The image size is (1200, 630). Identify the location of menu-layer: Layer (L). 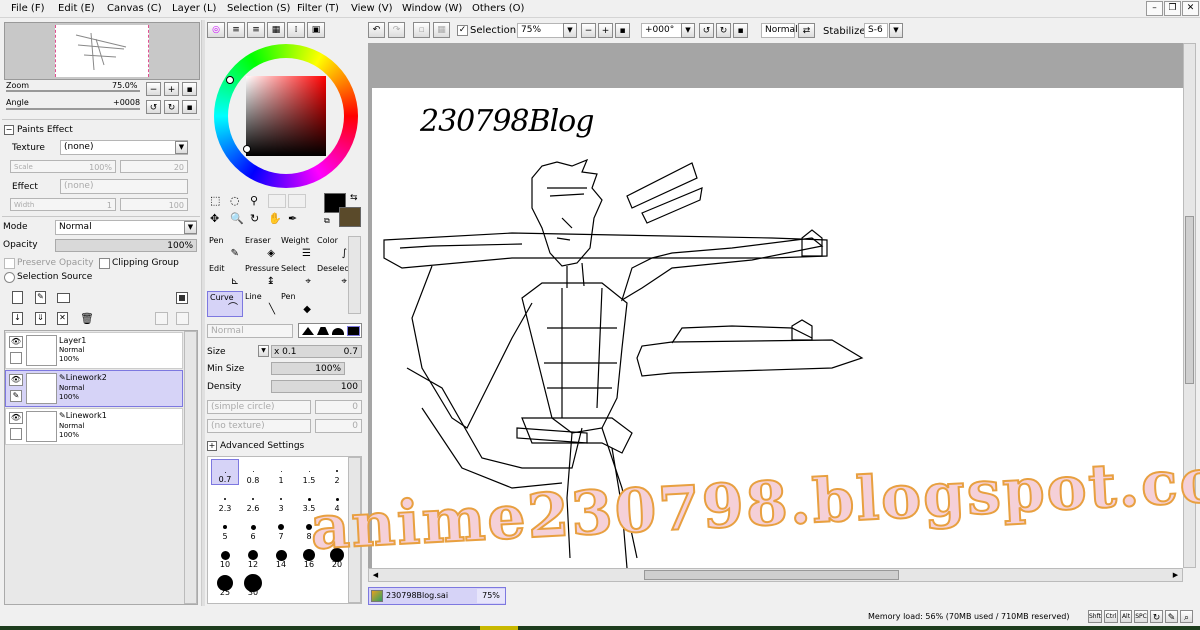
(194, 8).